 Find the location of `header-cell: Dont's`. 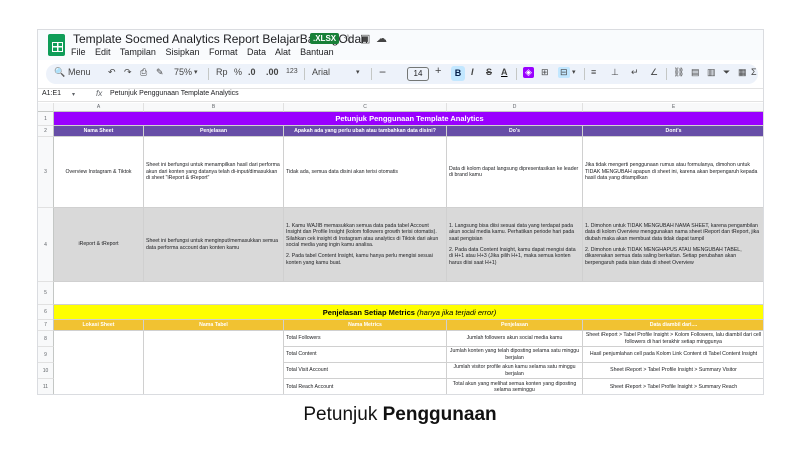

header-cell: Dont's is located at coordinates (673, 131).